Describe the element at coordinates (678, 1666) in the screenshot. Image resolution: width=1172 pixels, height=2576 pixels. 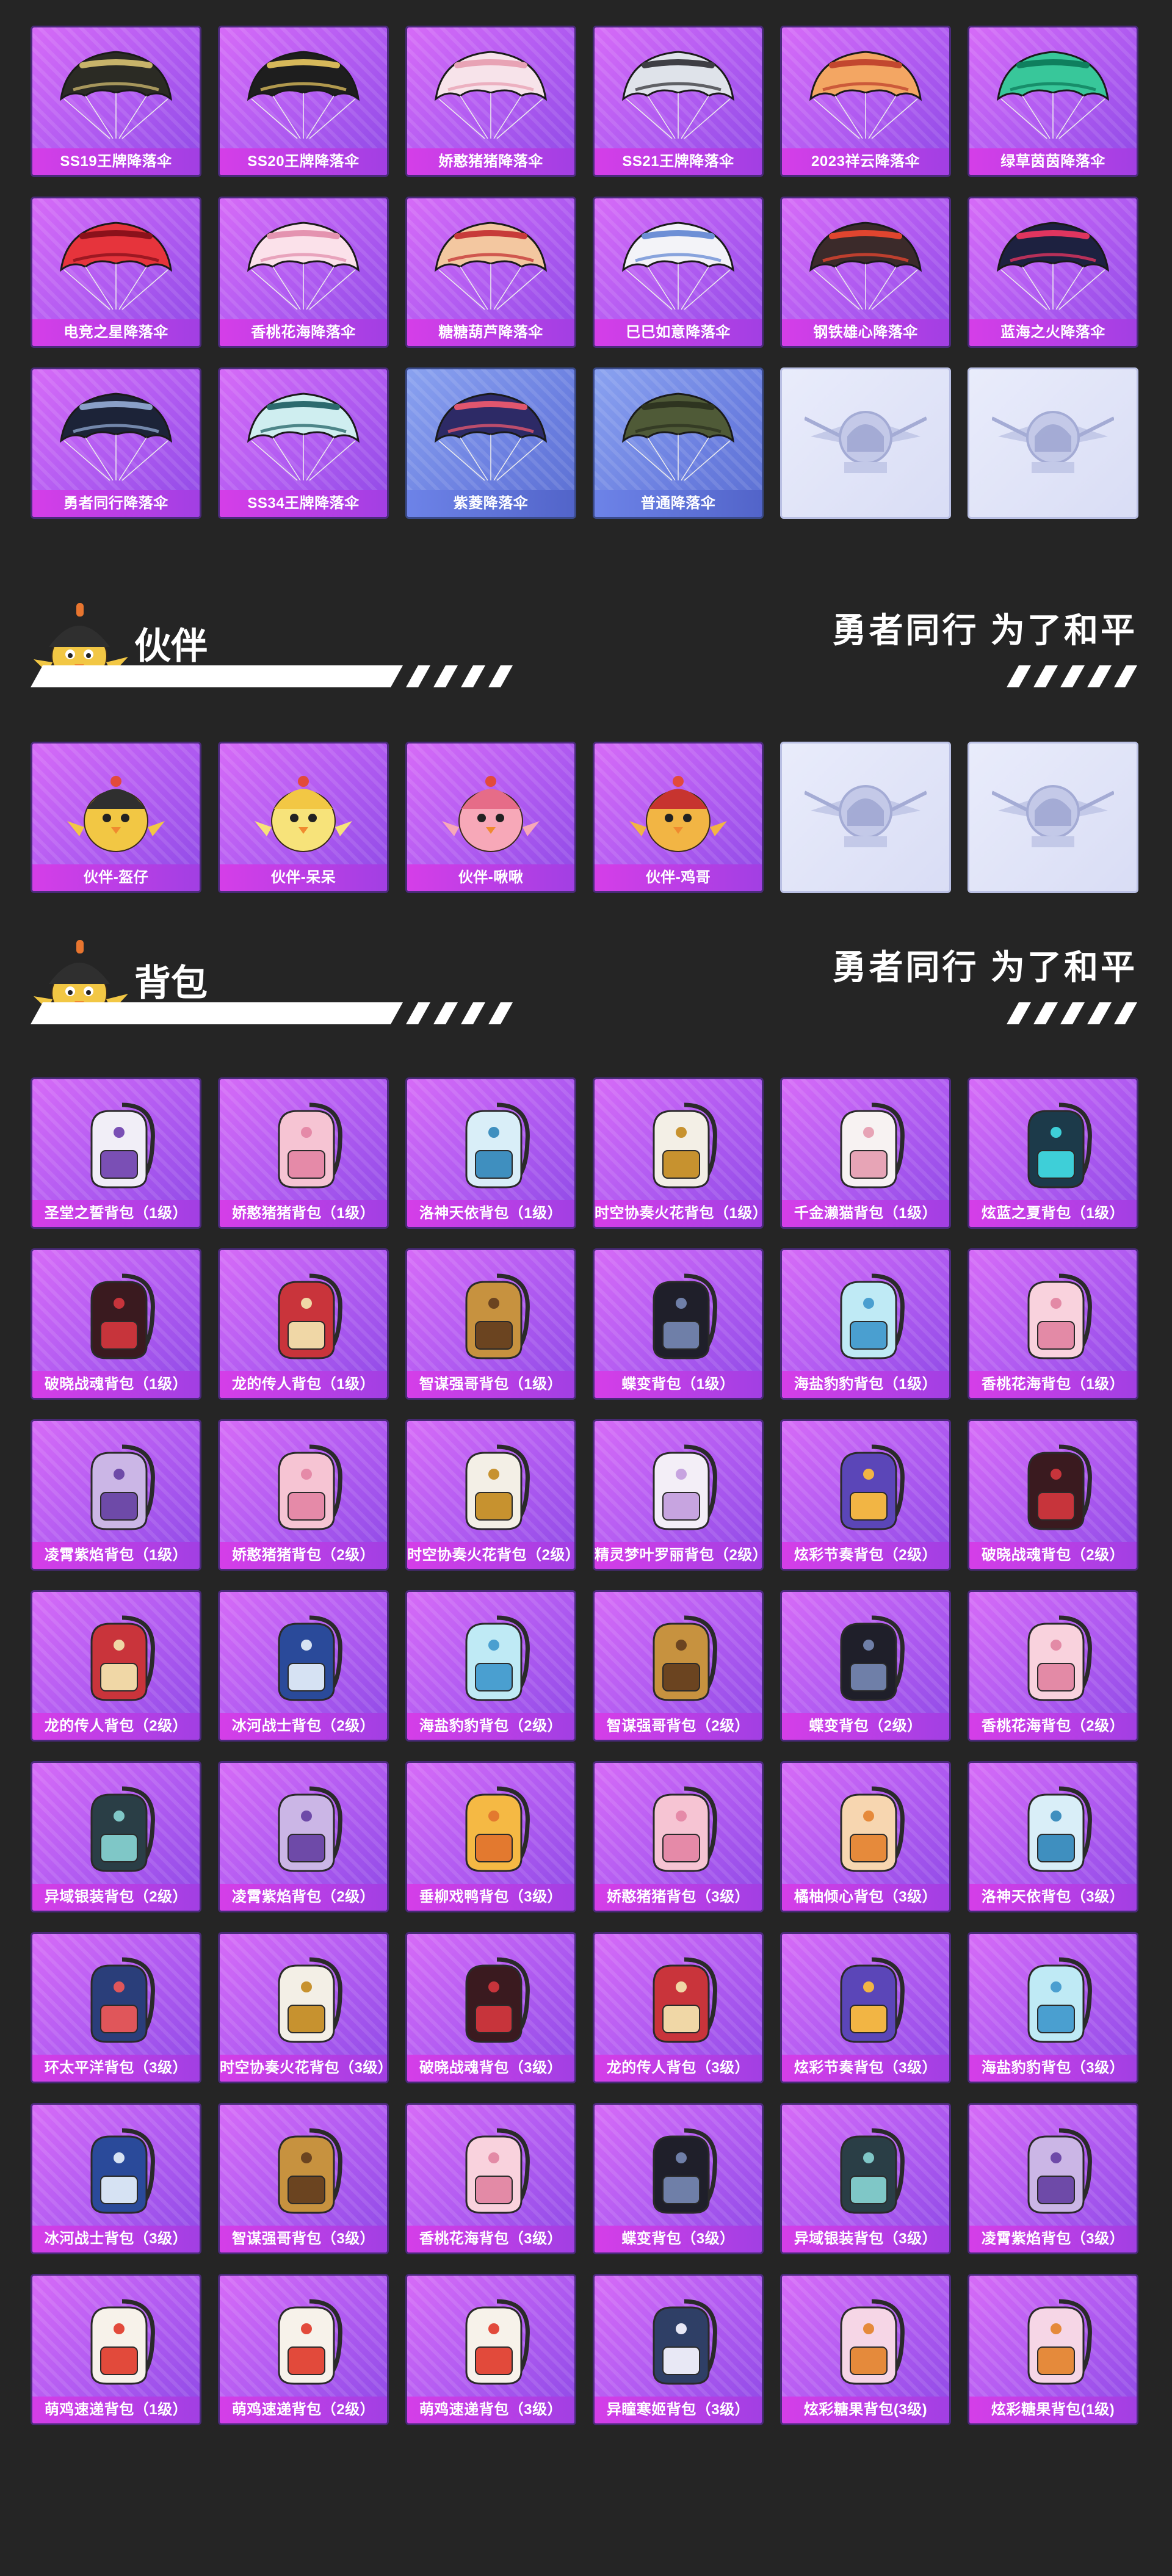
I see `item-card: 智谋强哥背包（2级）` at that location.